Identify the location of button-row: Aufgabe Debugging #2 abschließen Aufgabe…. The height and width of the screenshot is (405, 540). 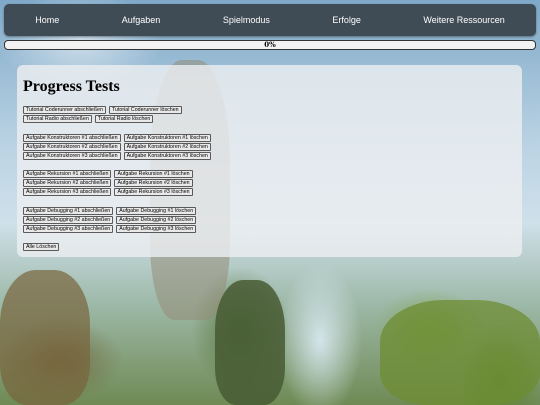
(110, 220).